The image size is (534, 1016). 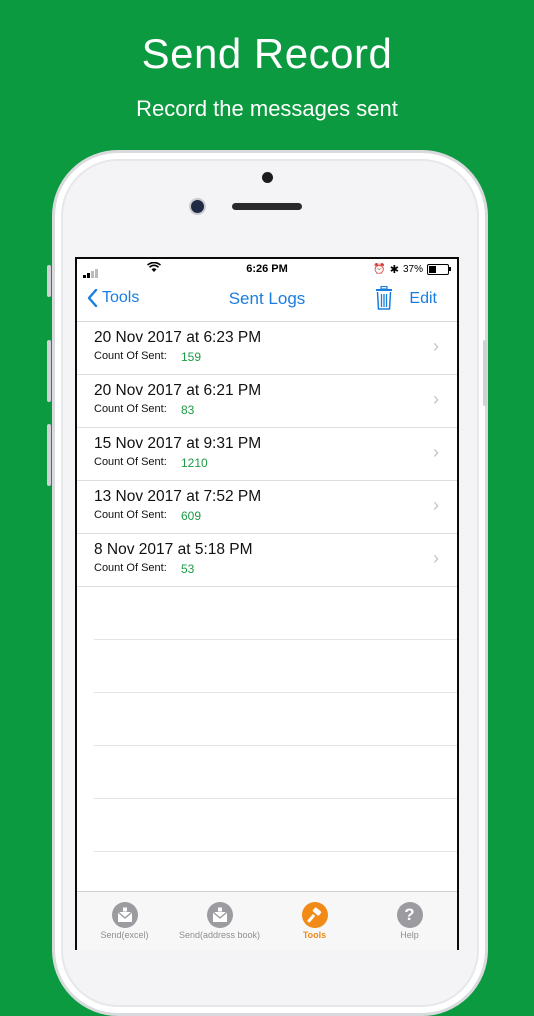 I want to click on earpiece-speaker, so click(x=267, y=206).